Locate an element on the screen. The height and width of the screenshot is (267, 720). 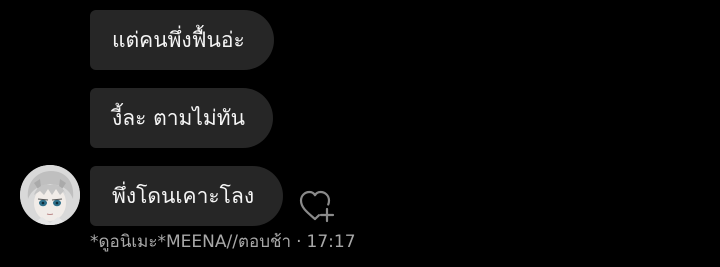
avatar-image is located at coordinates (50, 195).